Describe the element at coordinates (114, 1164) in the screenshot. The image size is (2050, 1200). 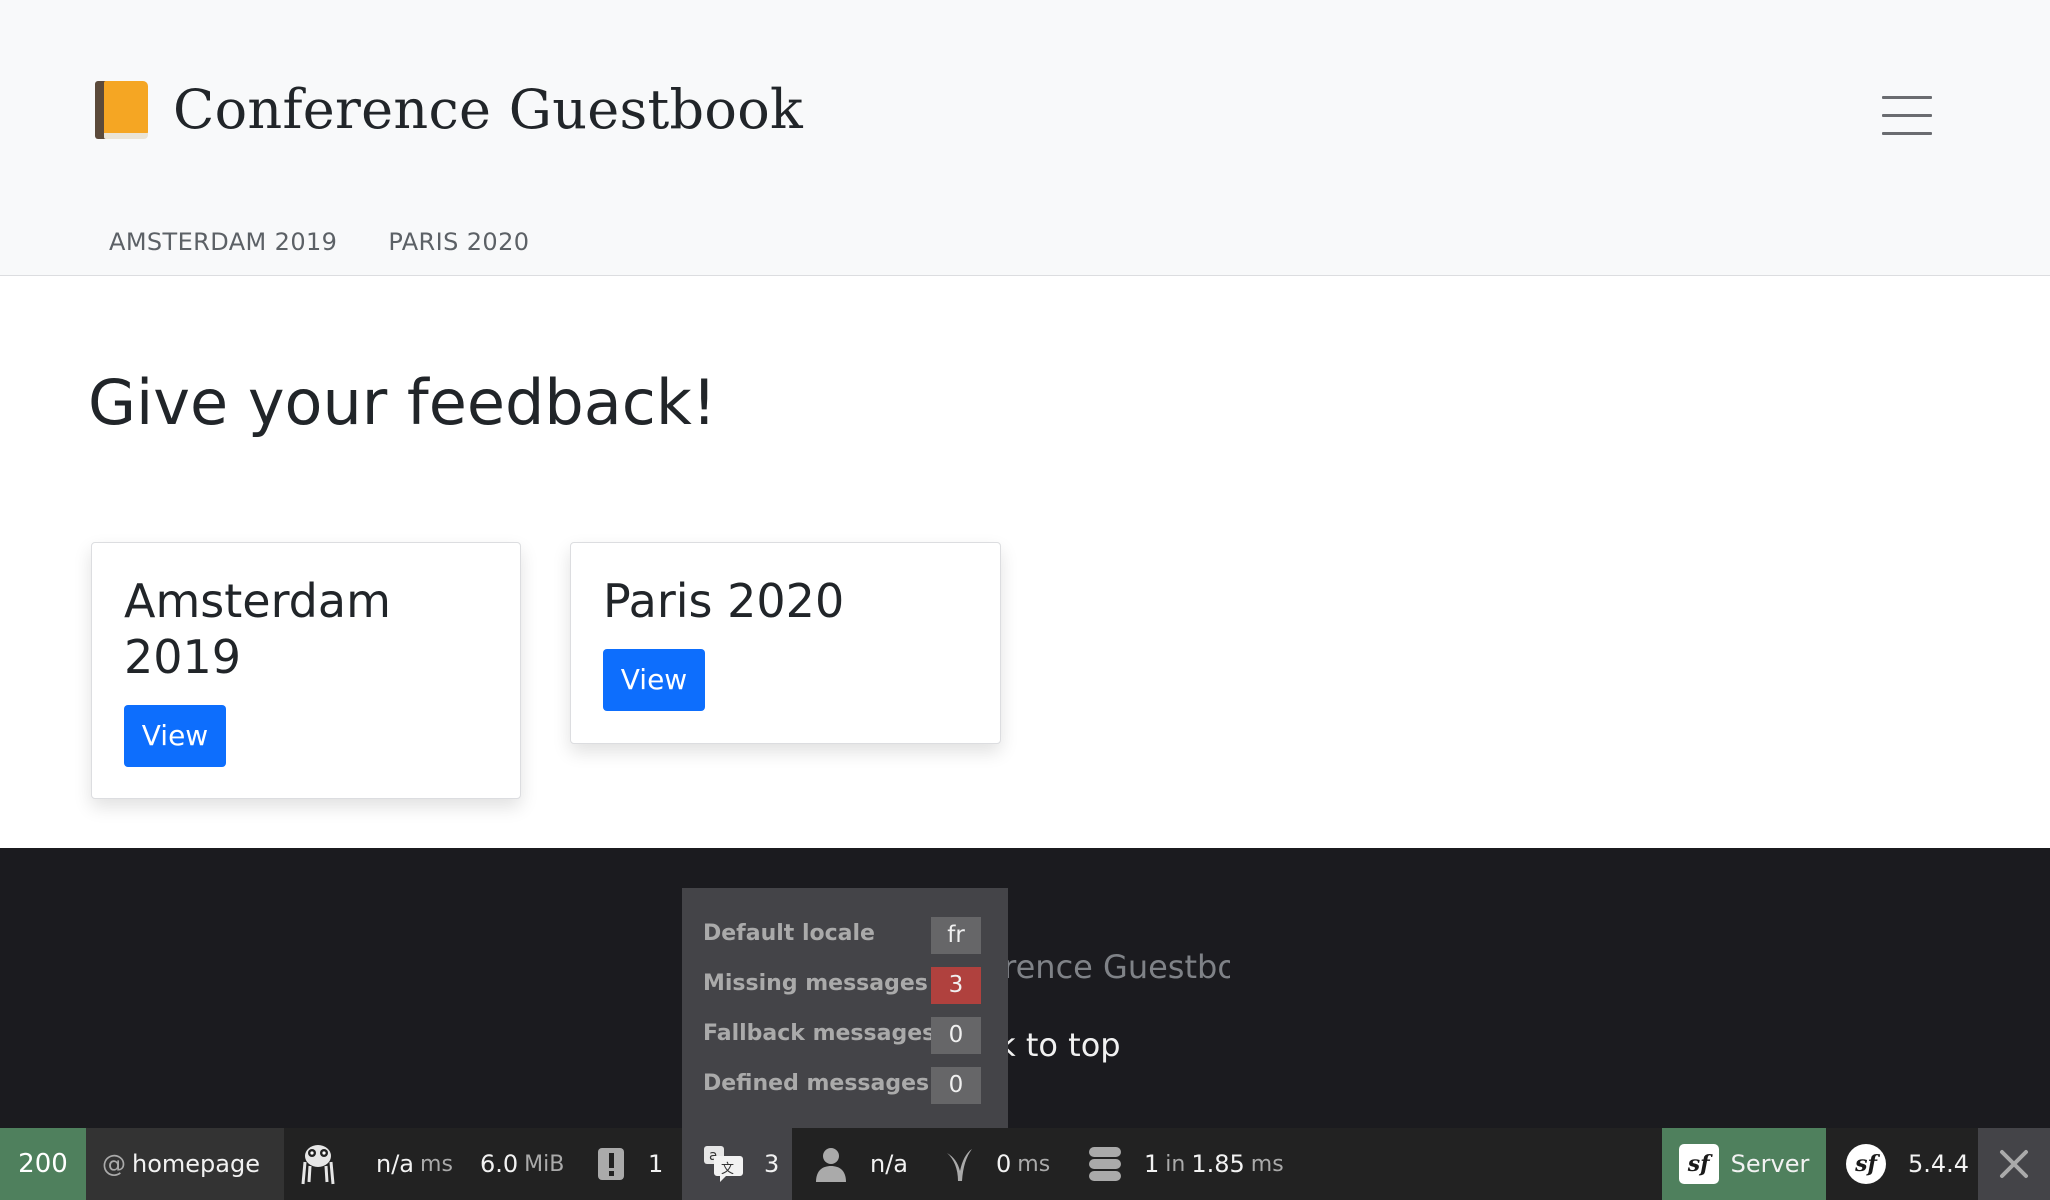
I see `route-prefix: @` at that location.